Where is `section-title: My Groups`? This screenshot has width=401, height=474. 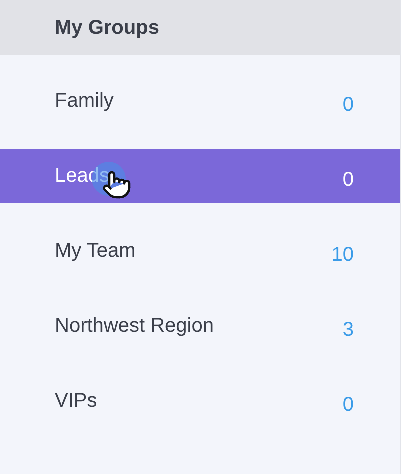 section-title: My Groups is located at coordinates (107, 28).